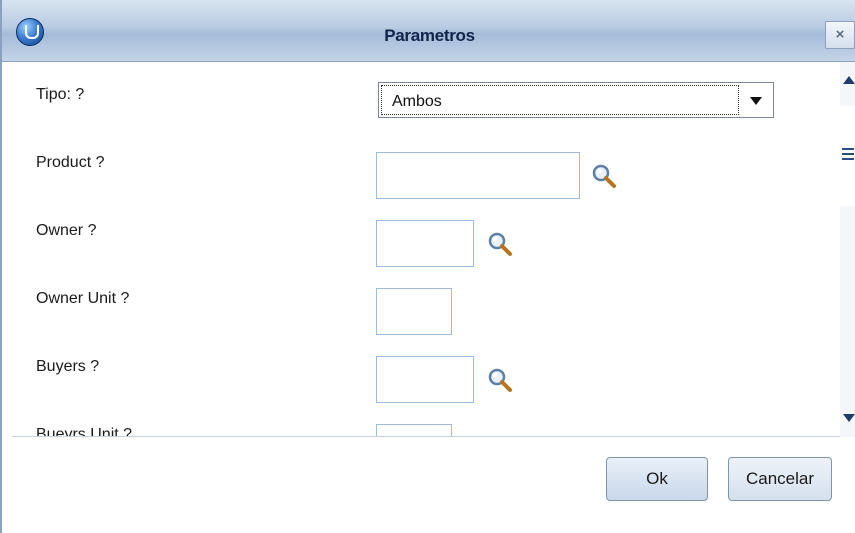  Describe the element at coordinates (429, 35) in the screenshot. I see `dialog-title: Parametros` at that location.